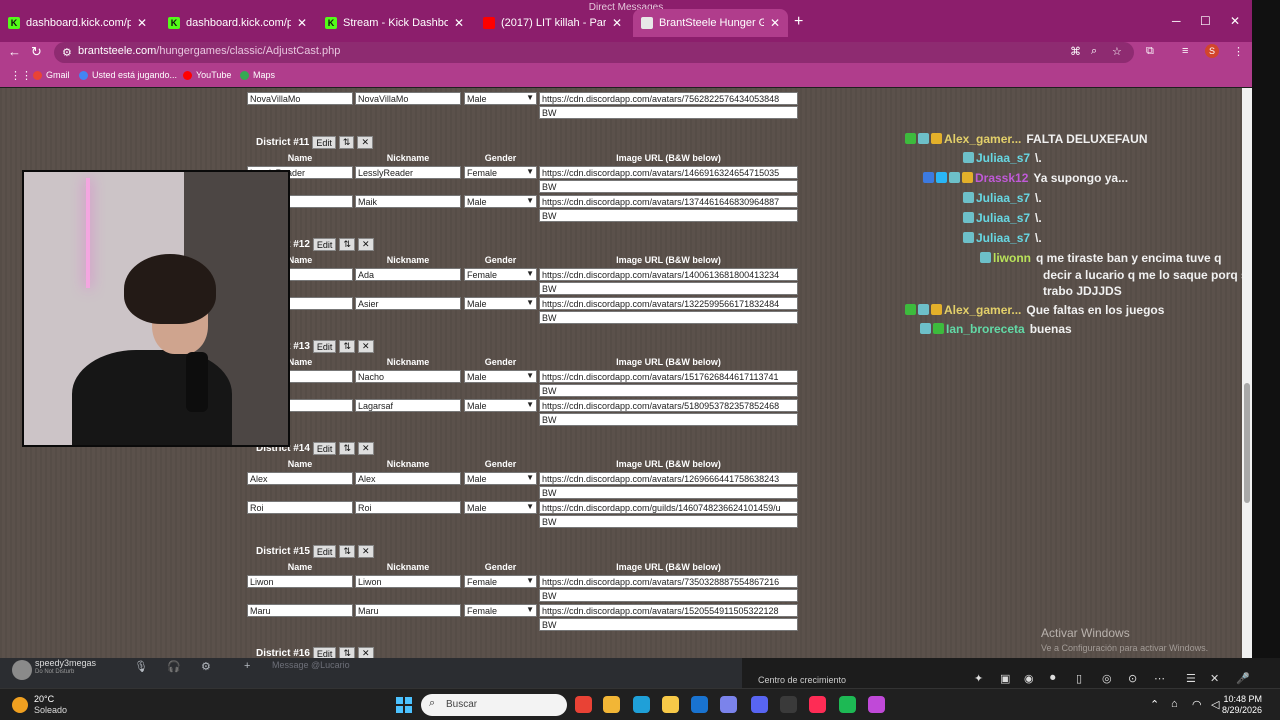 The height and width of the screenshot is (720, 1280). What do you see at coordinates (1185, 51) in the screenshot?
I see `media-icon: ≡` at bounding box center [1185, 51].